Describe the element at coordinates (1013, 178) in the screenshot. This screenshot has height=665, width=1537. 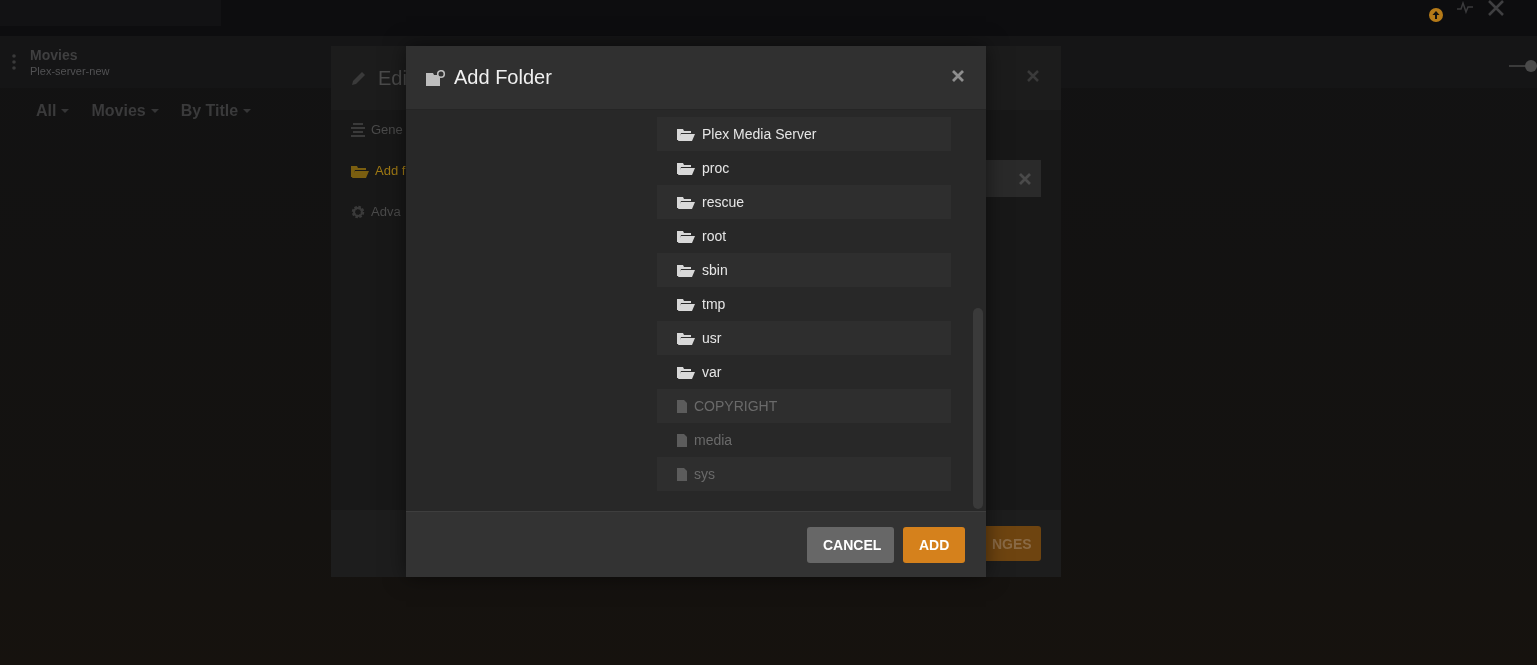
I see `path-field` at that location.